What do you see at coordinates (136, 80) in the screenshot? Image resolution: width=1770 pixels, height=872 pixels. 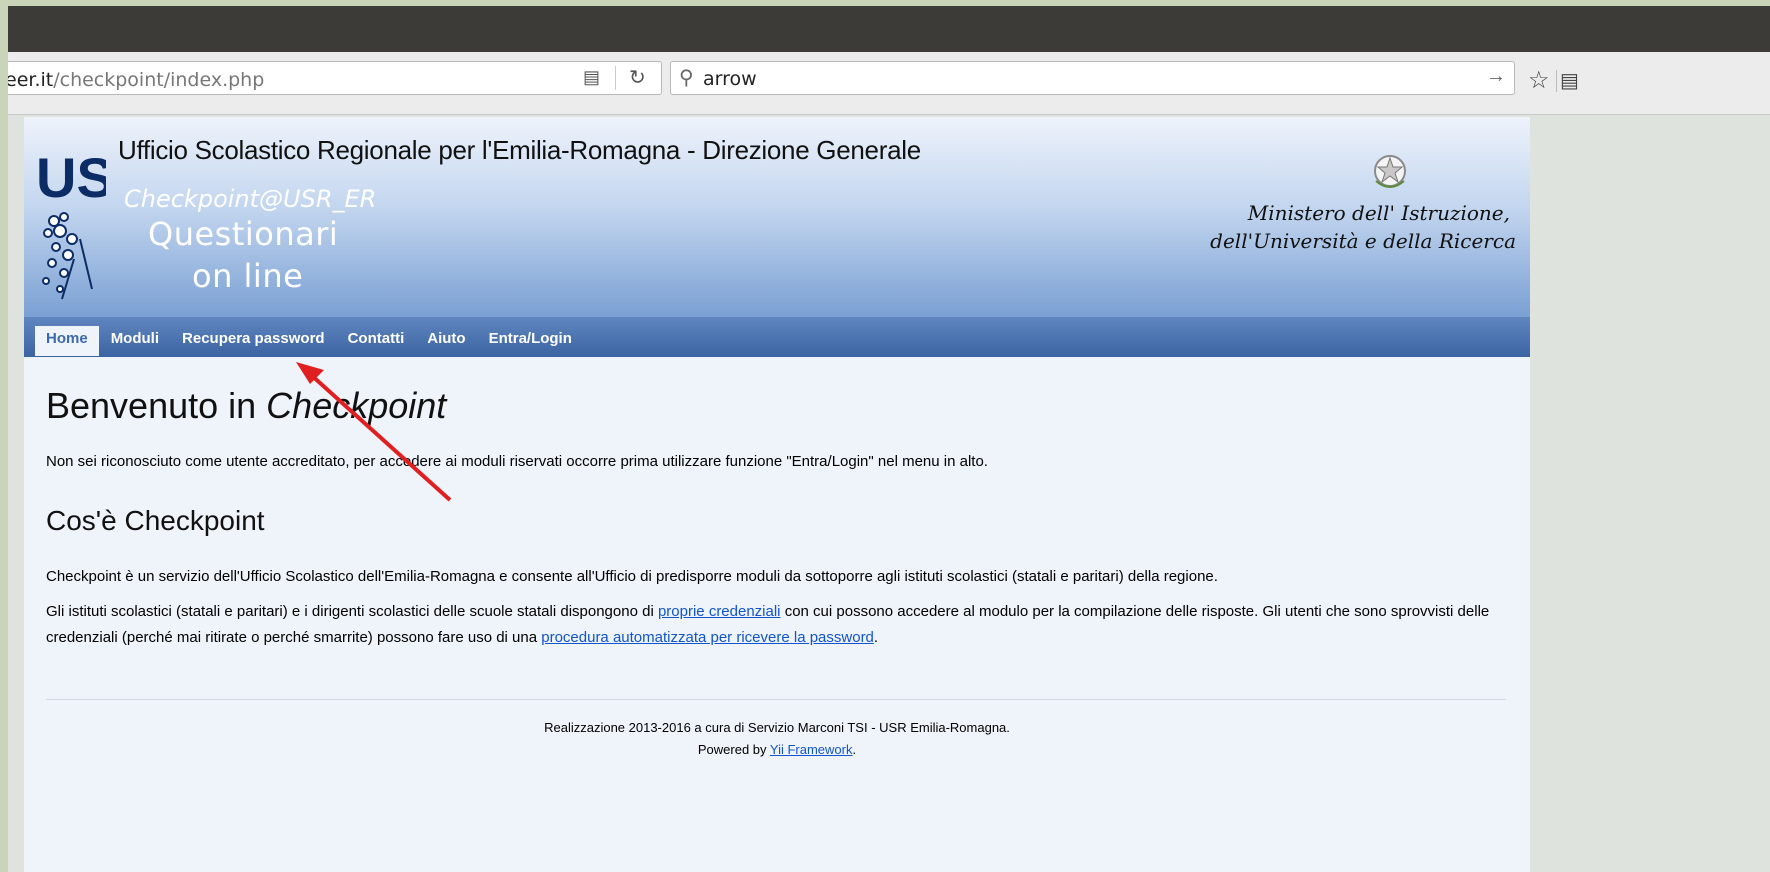 I see `address-text: eer.it/checkpoint/index.php` at bounding box center [136, 80].